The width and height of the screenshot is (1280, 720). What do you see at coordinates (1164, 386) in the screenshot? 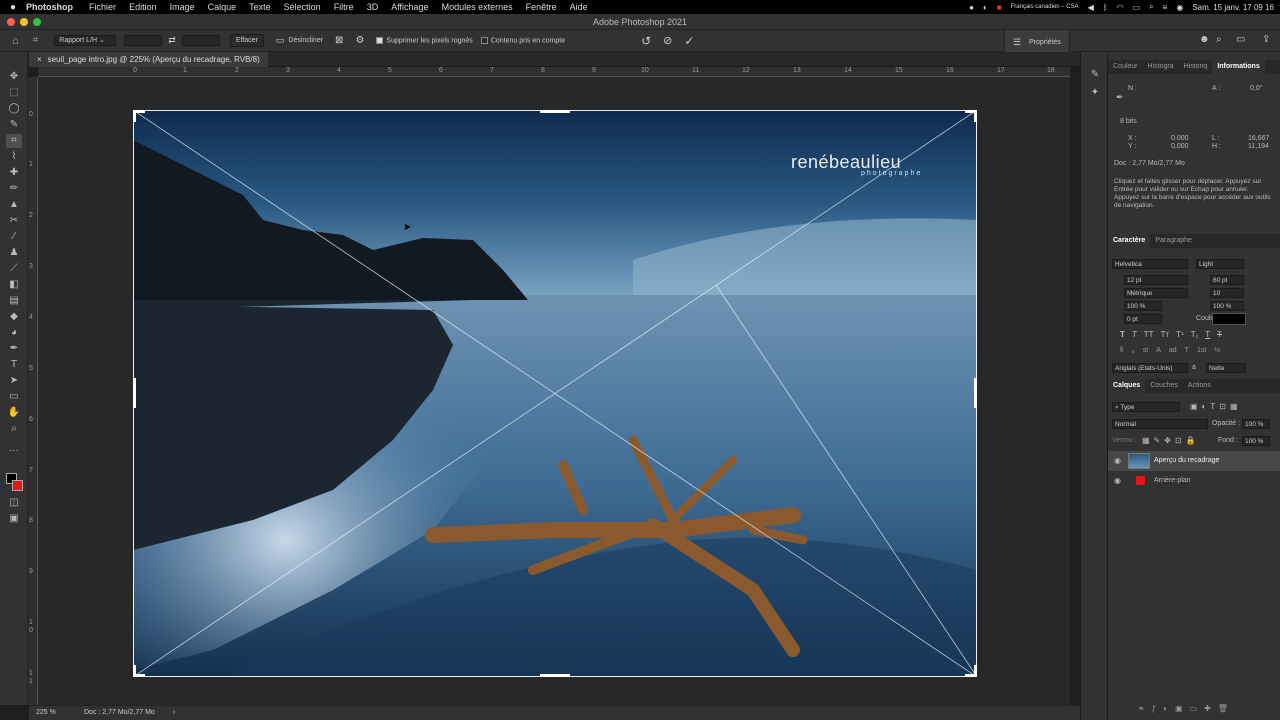
I see `tab-couches: Couches` at bounding box center [1164, 386].